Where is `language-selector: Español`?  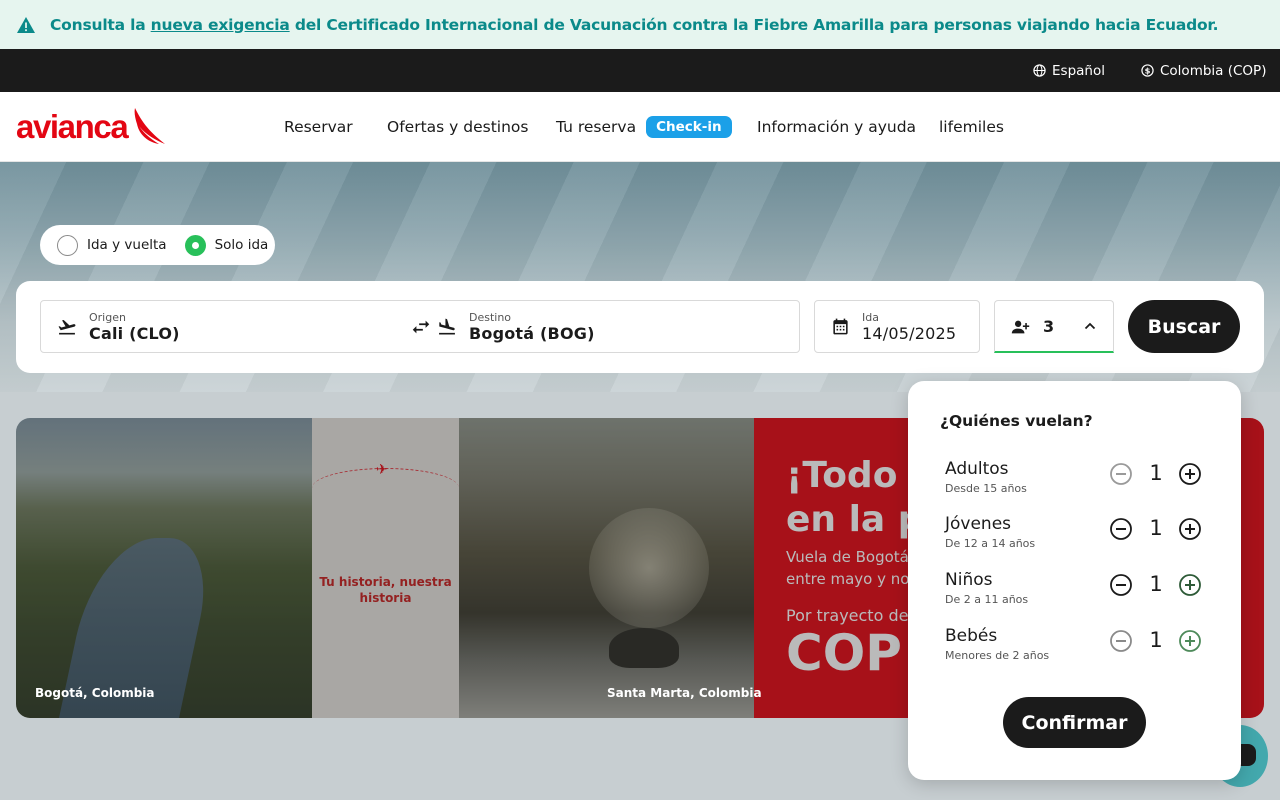
language-selector: Español is located at coordinates (1069, 70).